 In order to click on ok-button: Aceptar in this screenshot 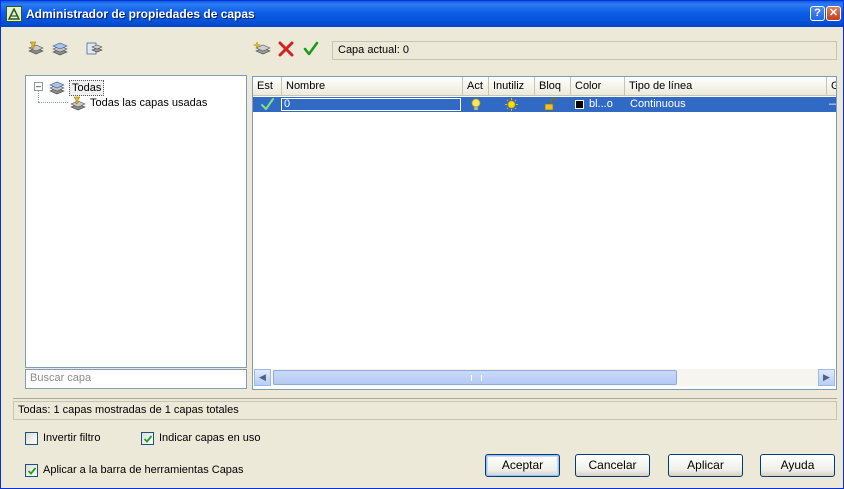, I will do `click(522, 465)`.